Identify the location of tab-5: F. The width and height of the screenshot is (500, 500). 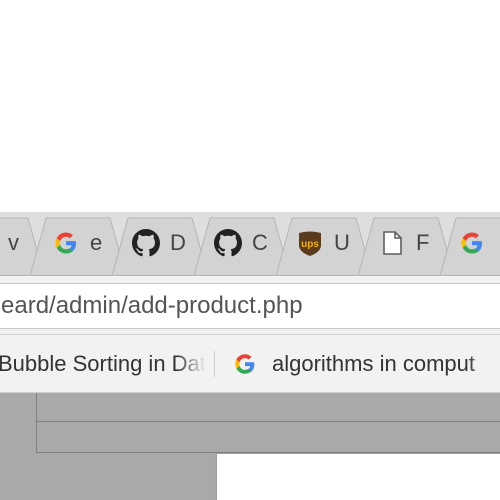
(403, 243).